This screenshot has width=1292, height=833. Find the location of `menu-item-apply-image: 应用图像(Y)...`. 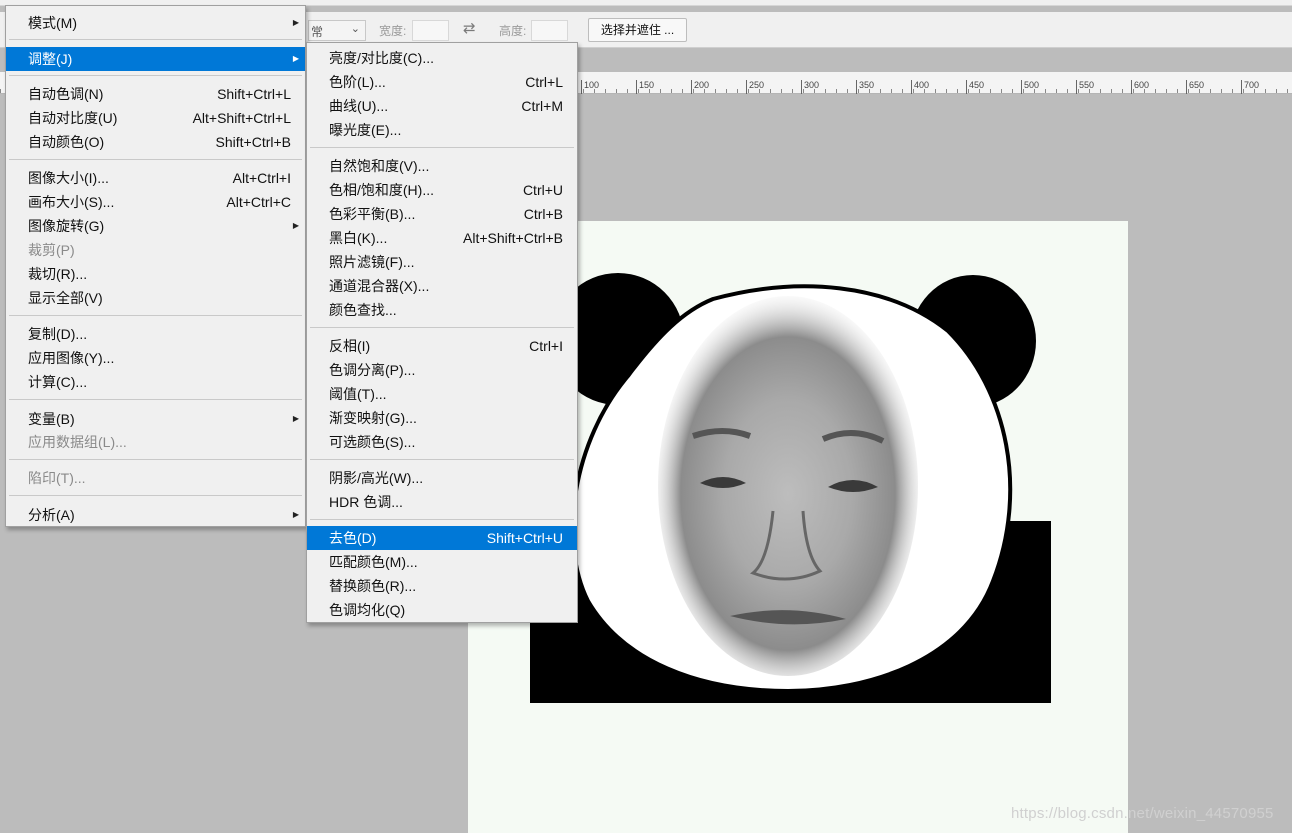

menu-item-apply-image: 应用图像(Y)... is located at coordinates (155, 358).